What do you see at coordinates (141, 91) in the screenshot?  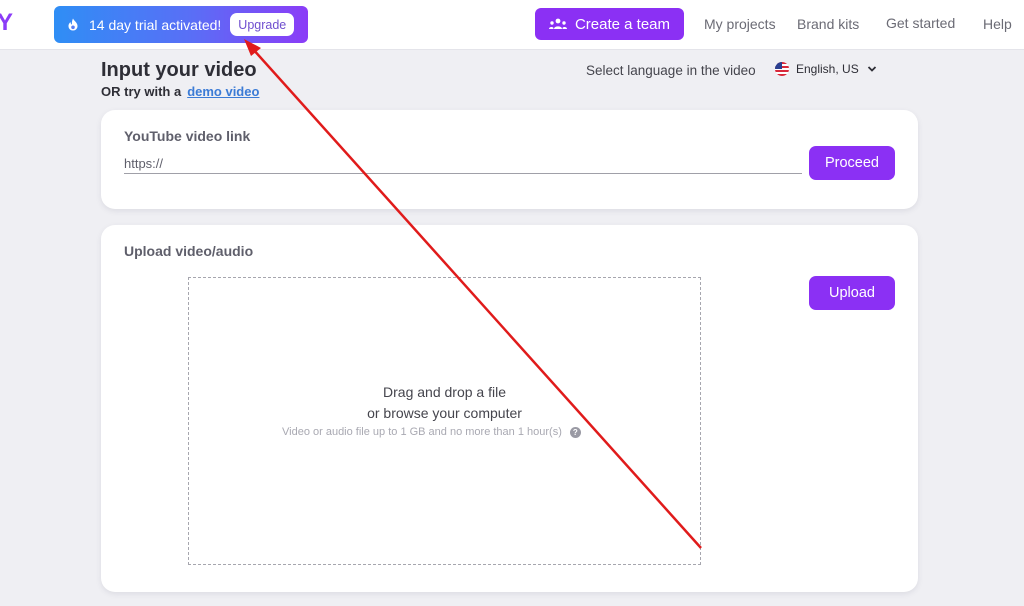 I see `subtitle-prefix: OR try with a` at bounding box center [141, 91].